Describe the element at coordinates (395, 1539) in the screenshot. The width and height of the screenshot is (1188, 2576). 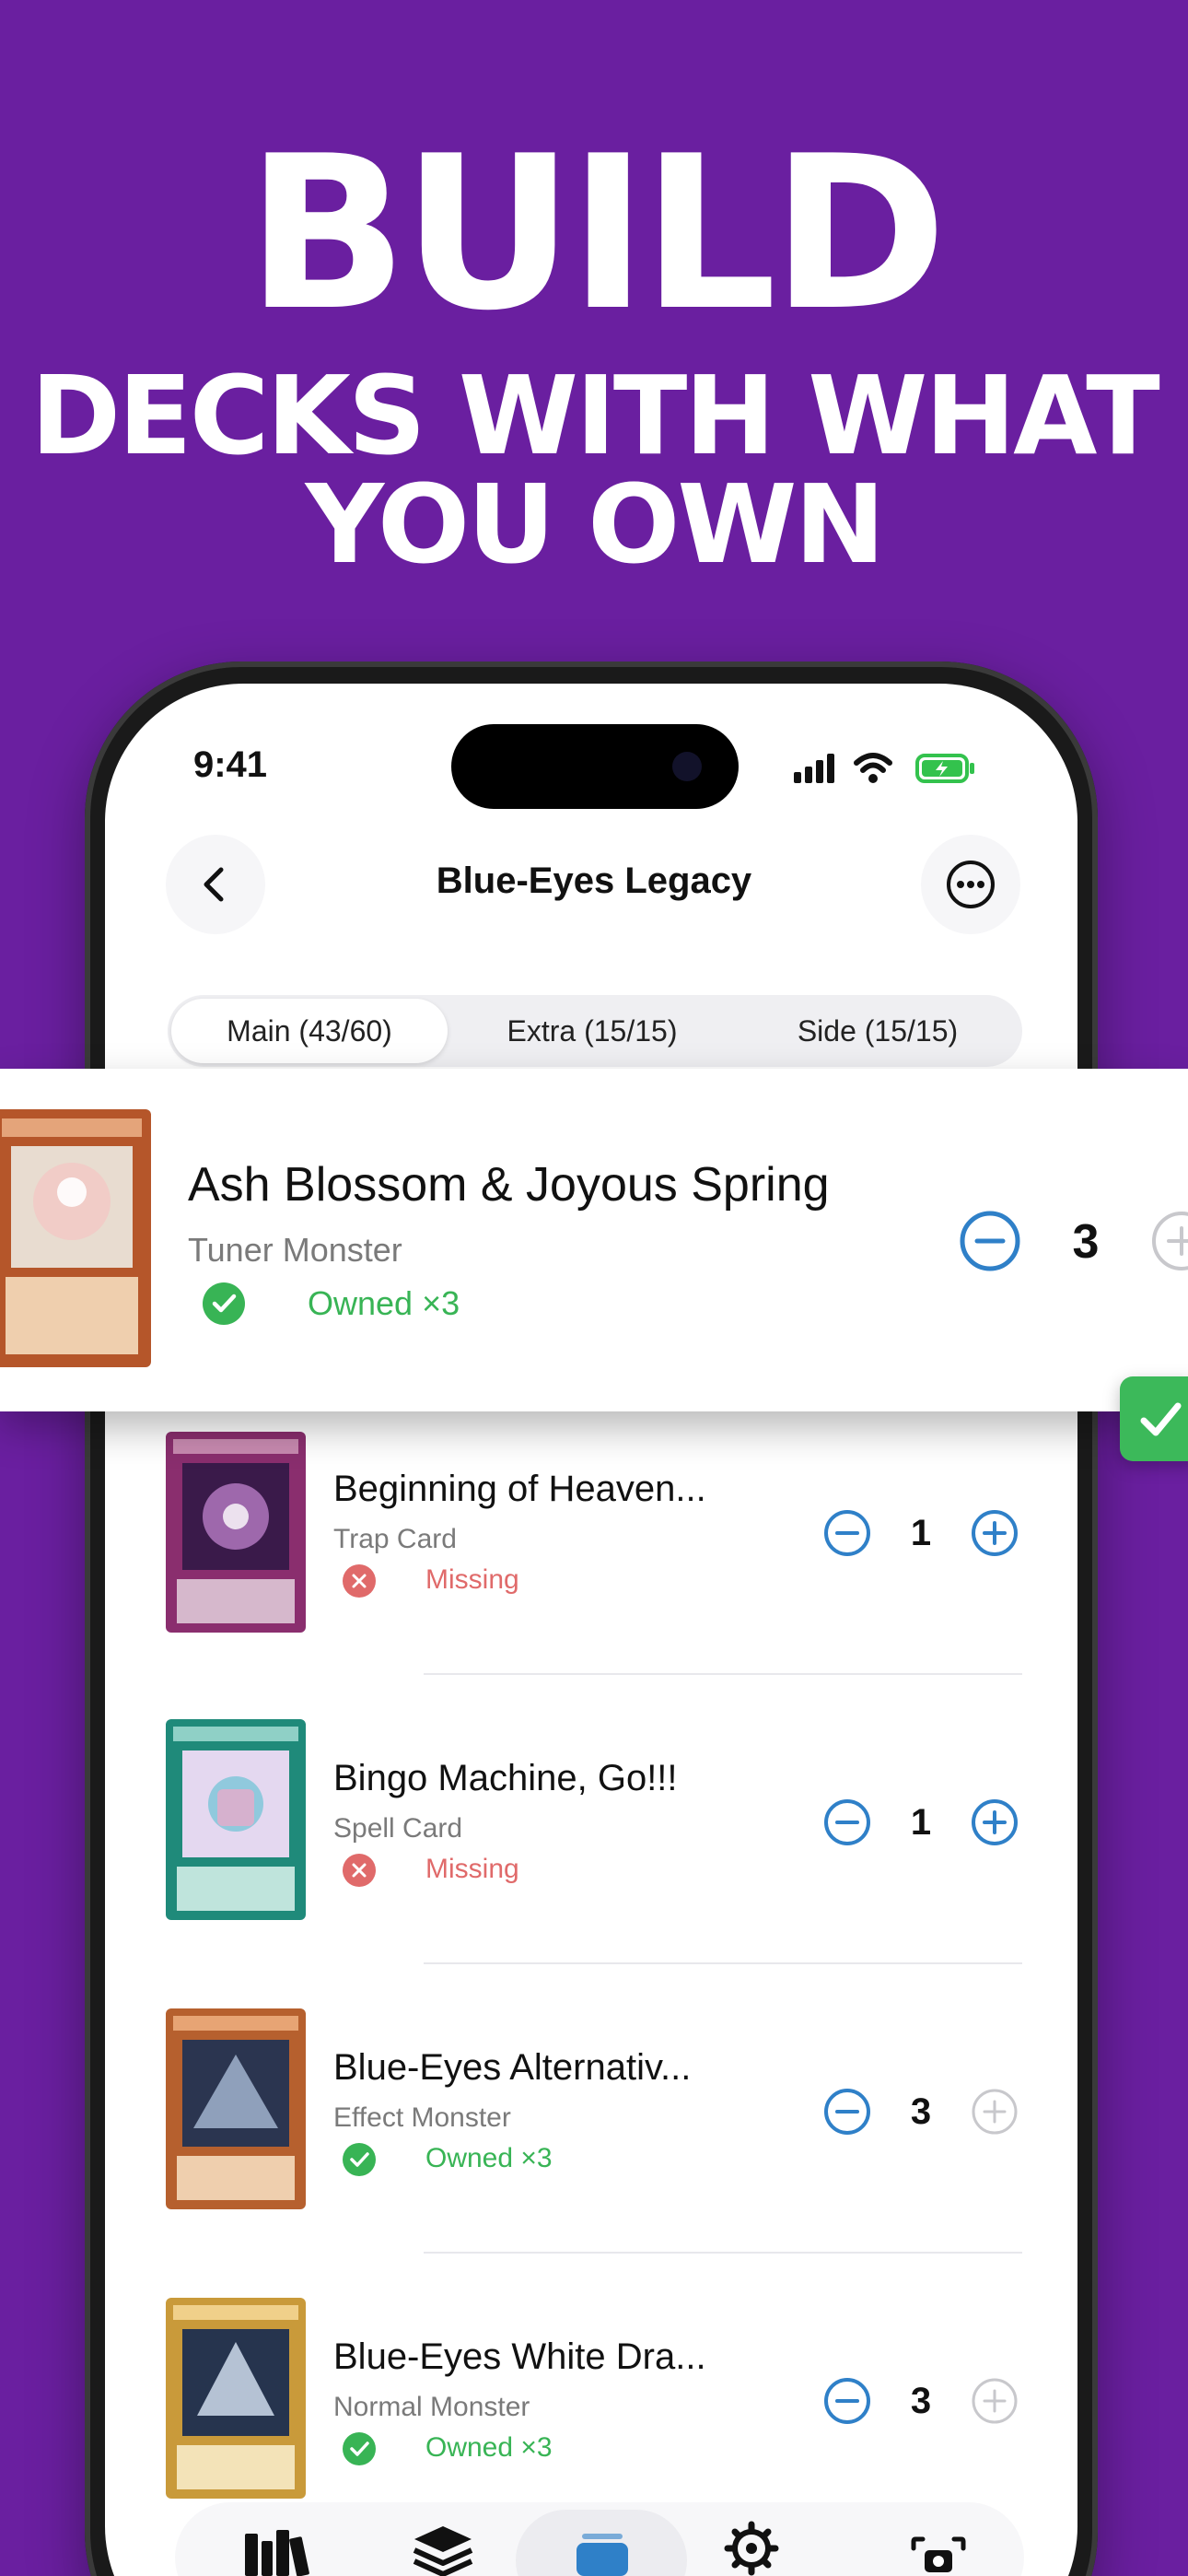
I see `card-type: Trap Card` at that location.